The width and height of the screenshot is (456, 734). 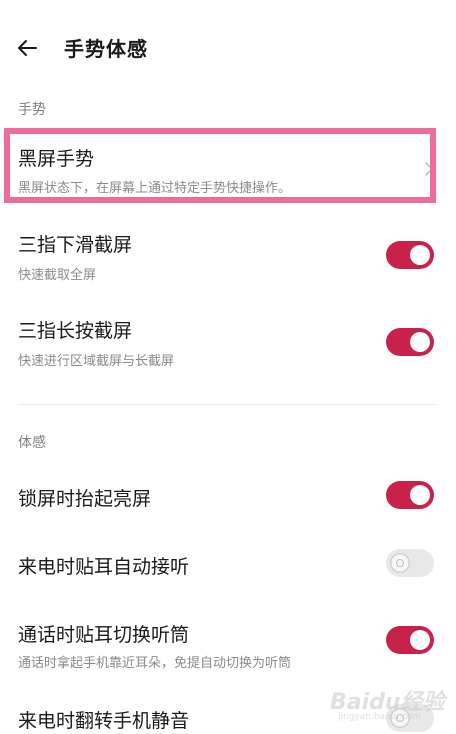 I want to click on setting-row-auto-answer: 来电时贴耳自动接听, so click(x=228, y=566).